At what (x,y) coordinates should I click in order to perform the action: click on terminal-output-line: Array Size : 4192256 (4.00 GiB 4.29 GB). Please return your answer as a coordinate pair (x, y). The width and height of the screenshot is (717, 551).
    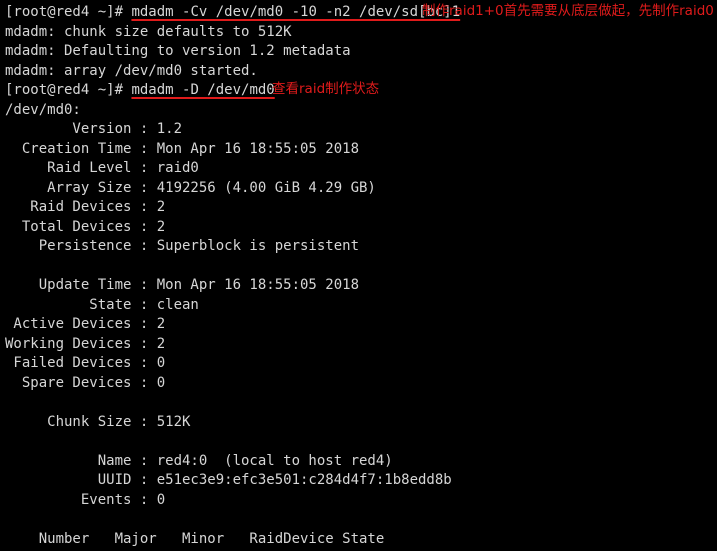
    Looking at the image, I should click on (361, 189).